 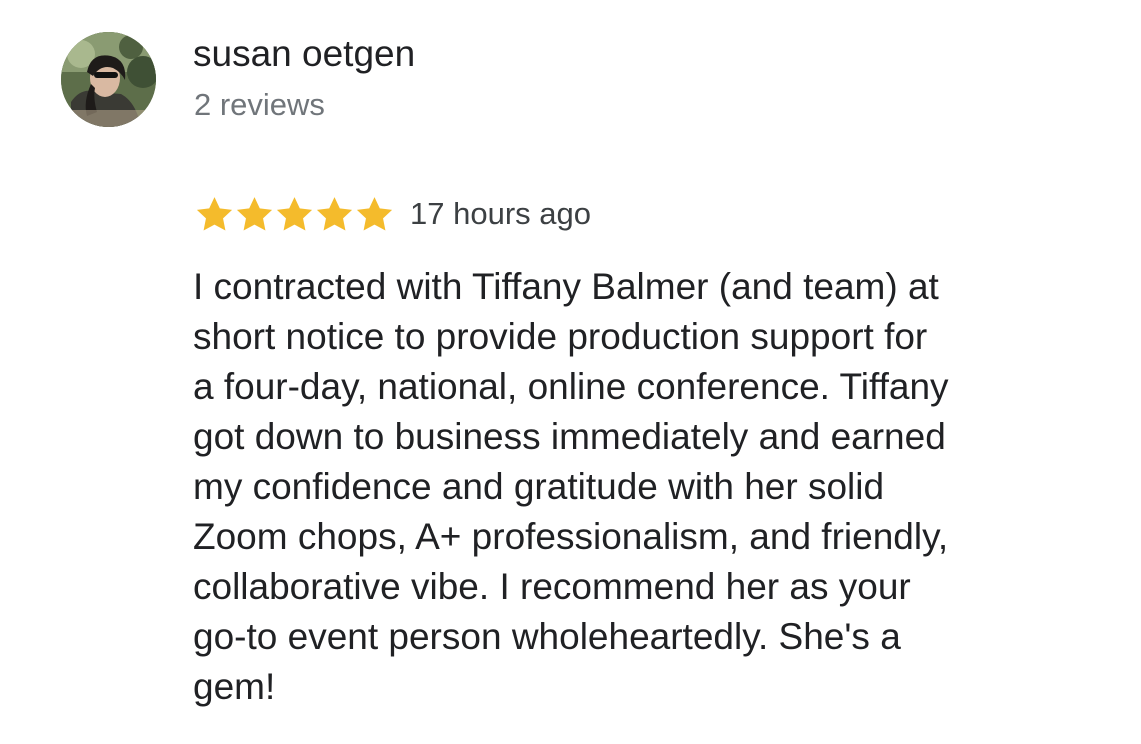 I want to click on star-rating, so click(x=294, y=214).